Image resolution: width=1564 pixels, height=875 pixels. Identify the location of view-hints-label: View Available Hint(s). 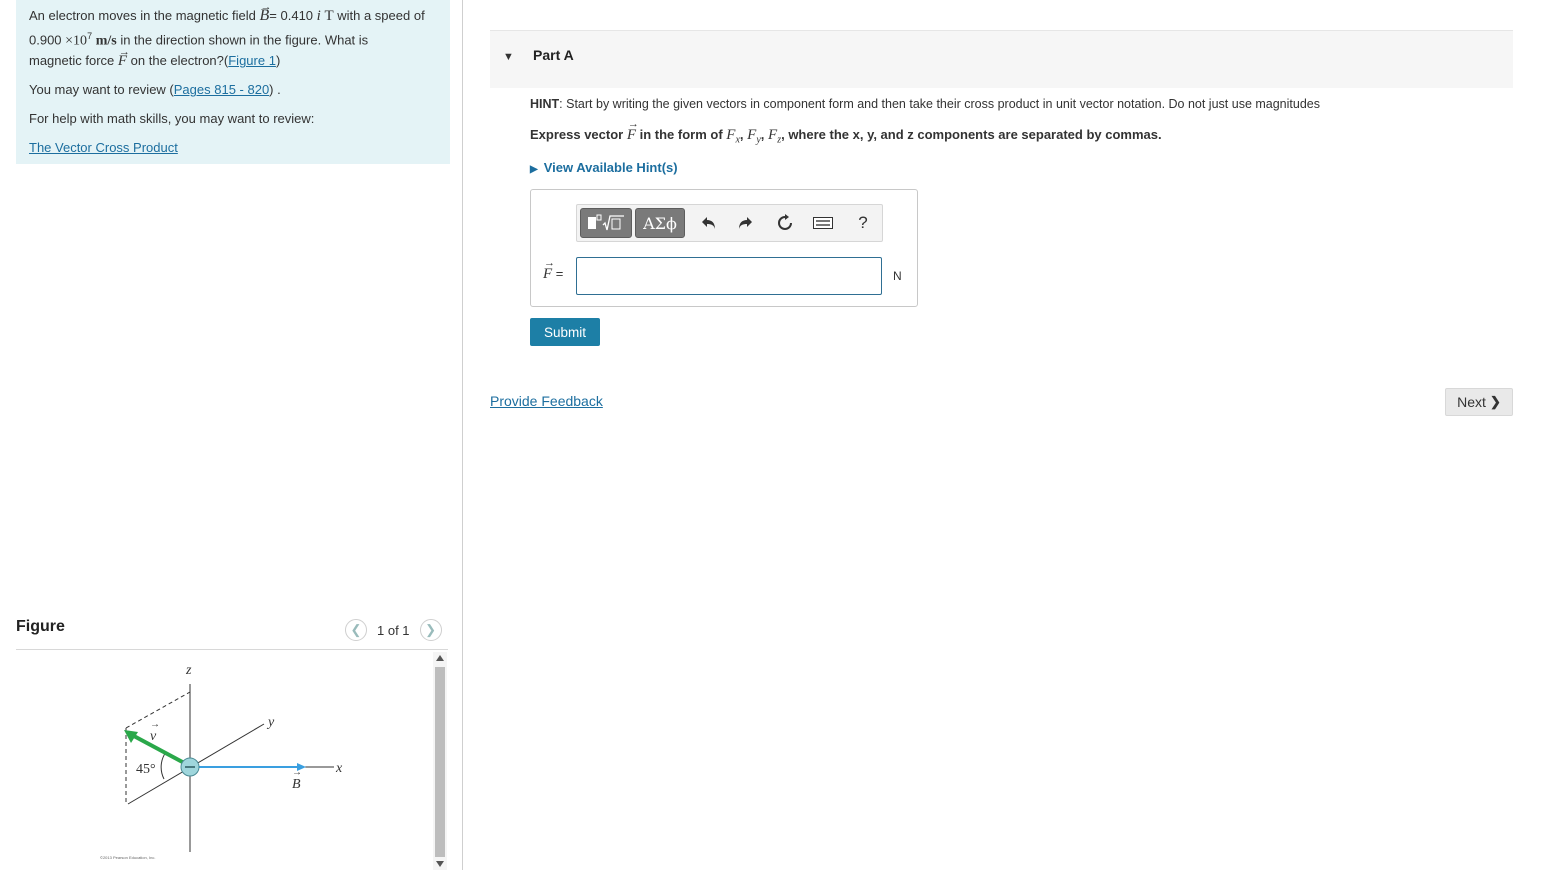
(610, 167).